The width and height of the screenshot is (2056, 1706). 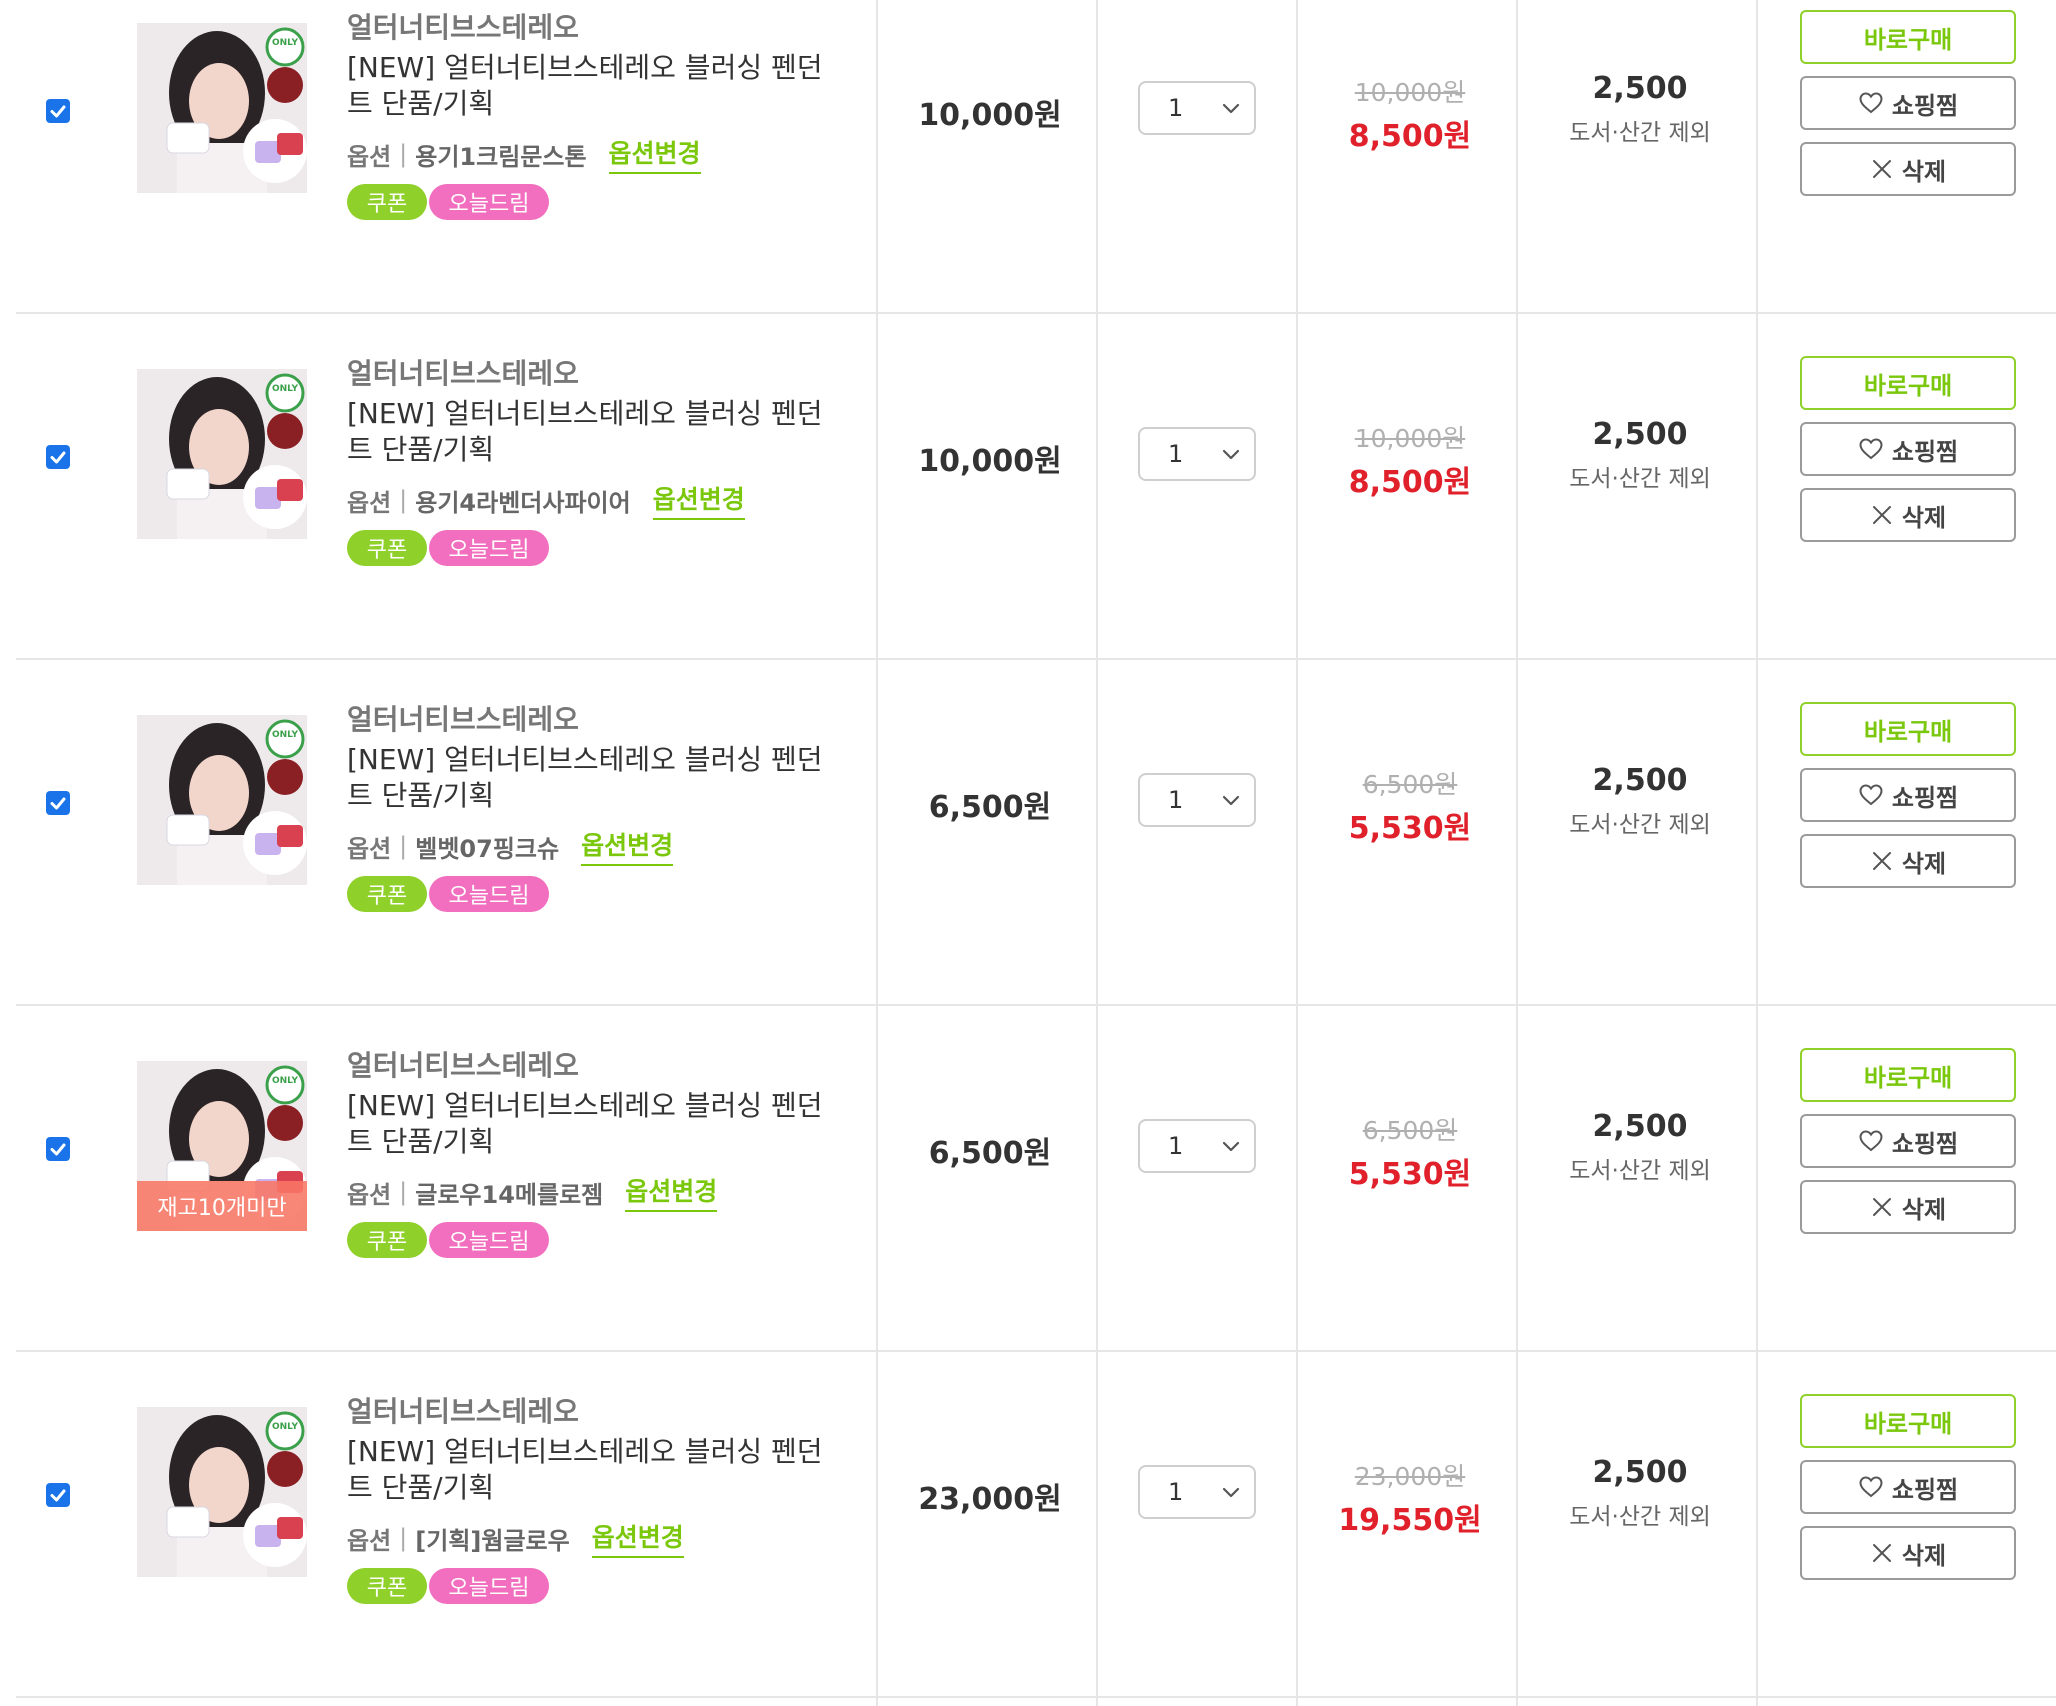 I want to click on option-line: 옵션 | 용기1크림문스톤 옵션변경, so click(x=524, y=154).